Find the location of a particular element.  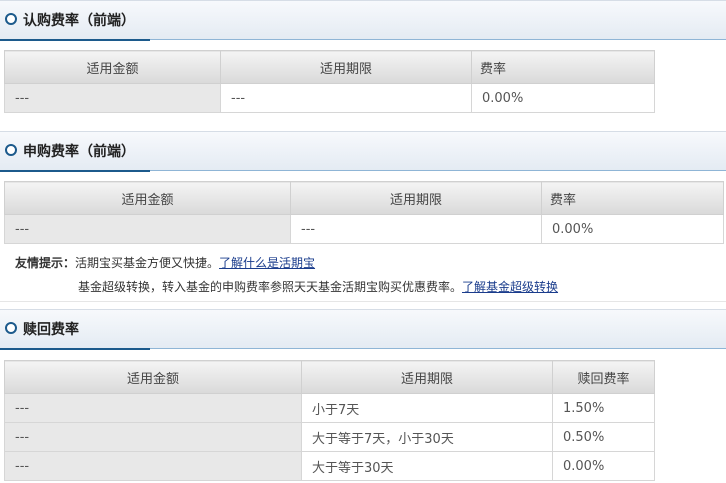

tip2-text: 基金超级转换，转入基金的申购费率参照天天基金活期宝购买优惠费率。 is located at coordinates (270, 287).